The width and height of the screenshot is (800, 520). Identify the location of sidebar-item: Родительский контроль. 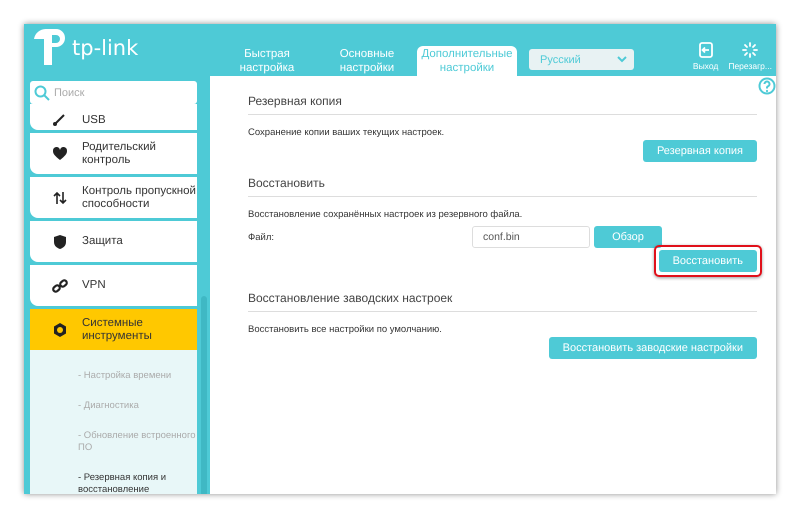
(113, 153).